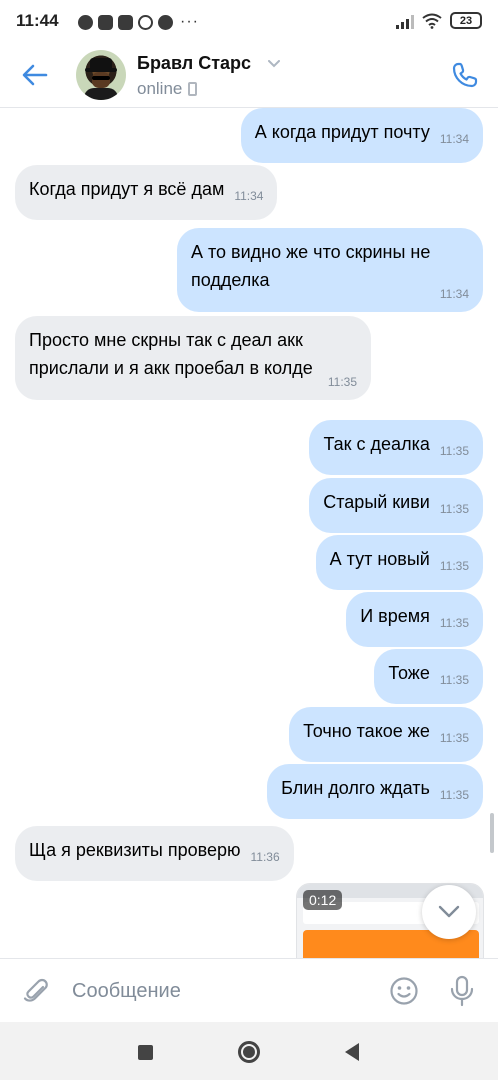  I want to click on contact-name: Бравл Старс, so click(194, 63).